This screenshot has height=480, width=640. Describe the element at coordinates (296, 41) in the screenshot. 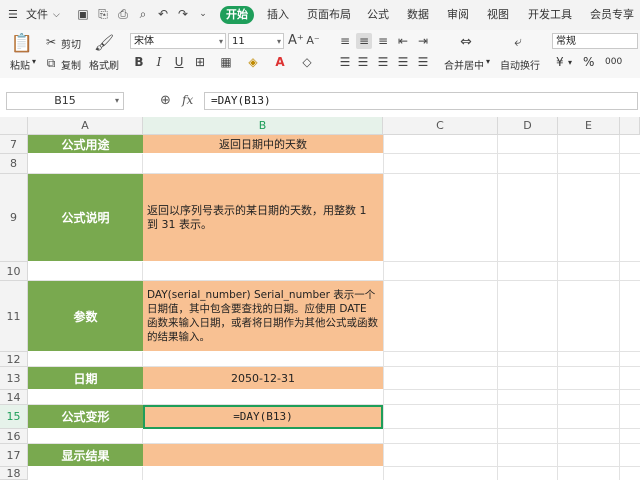

I see `font-grow-icon: A⁺` at that location.